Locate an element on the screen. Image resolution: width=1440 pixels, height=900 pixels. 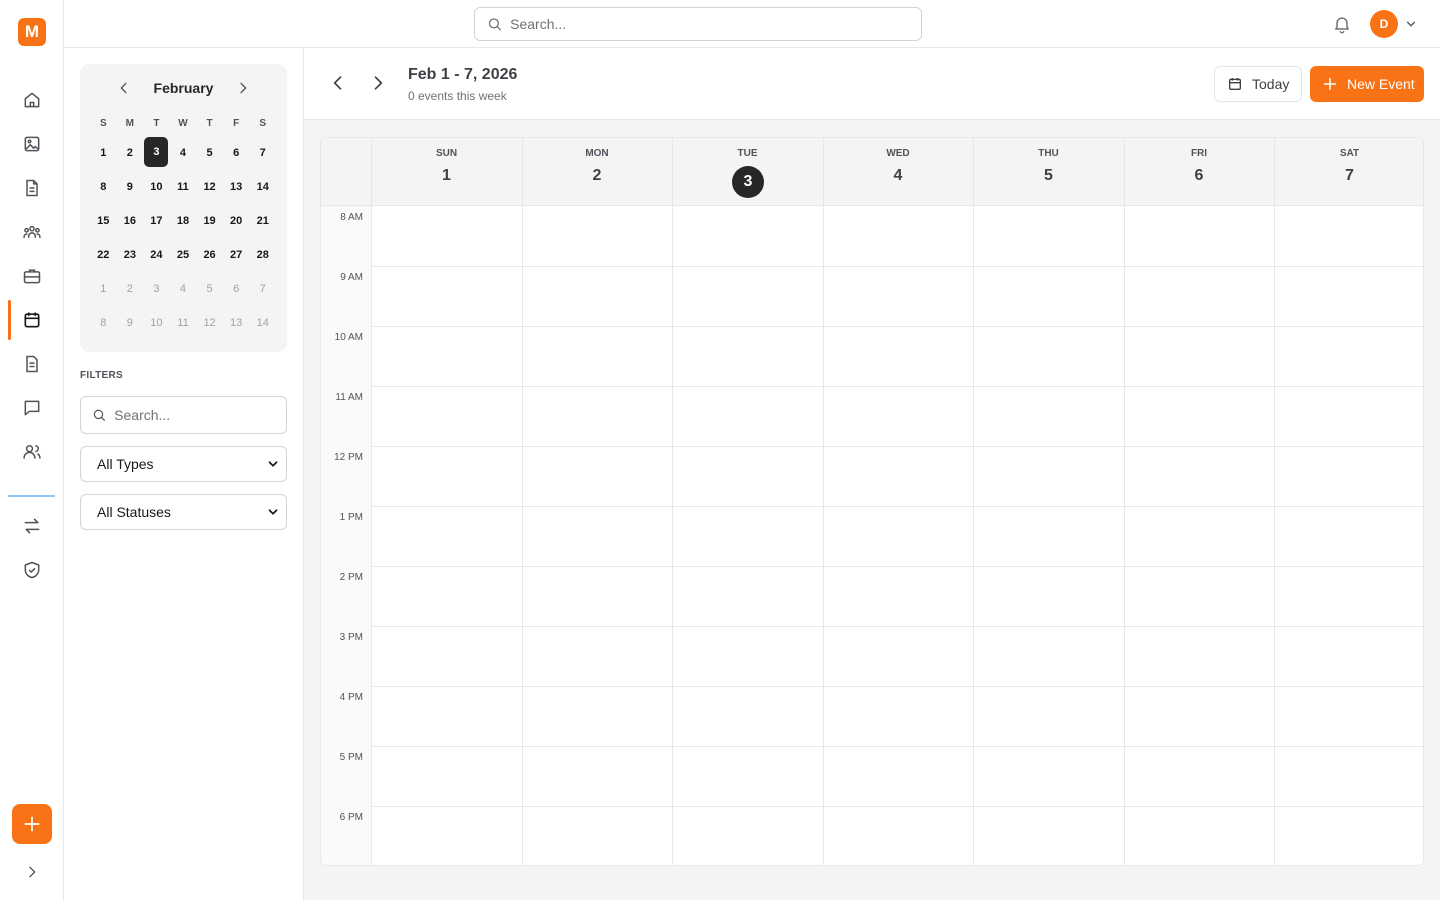
global-search is located at coordinates (698, 24).